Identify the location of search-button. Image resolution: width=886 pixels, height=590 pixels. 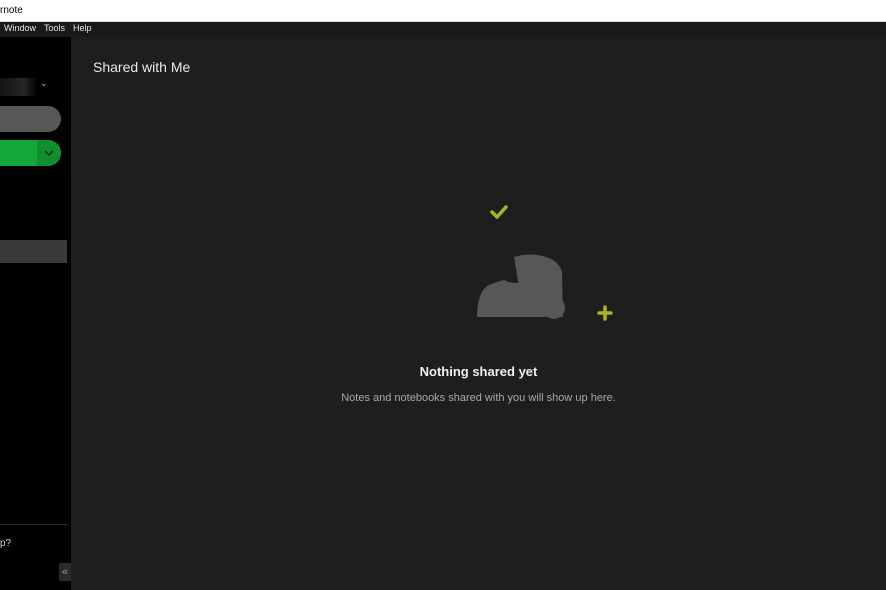
(30, 119).